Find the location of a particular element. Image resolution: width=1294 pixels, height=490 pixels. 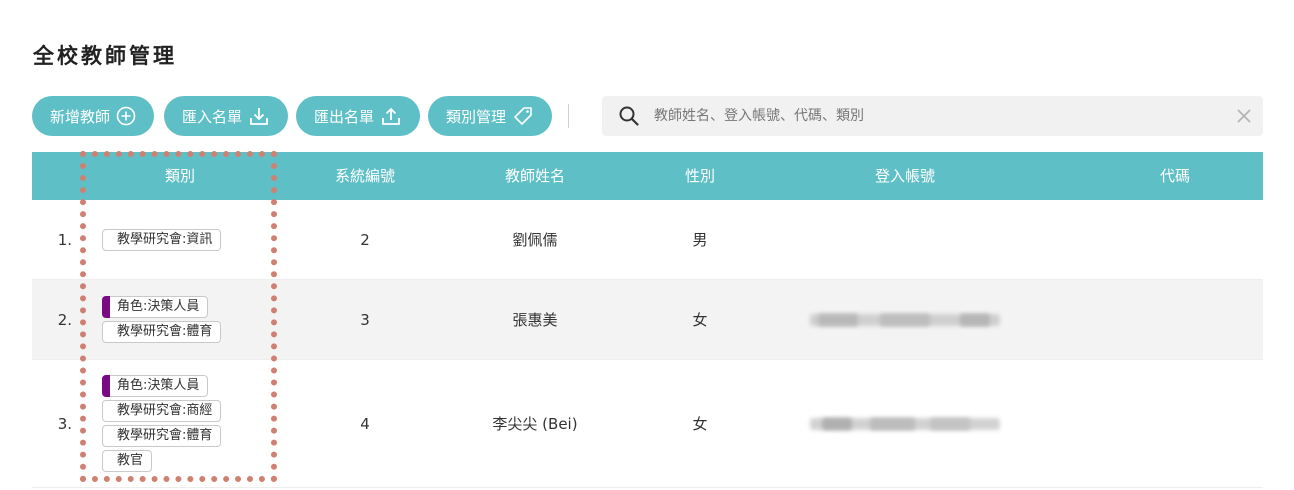

header-category: 類別 is located at coordinates (180, 176).